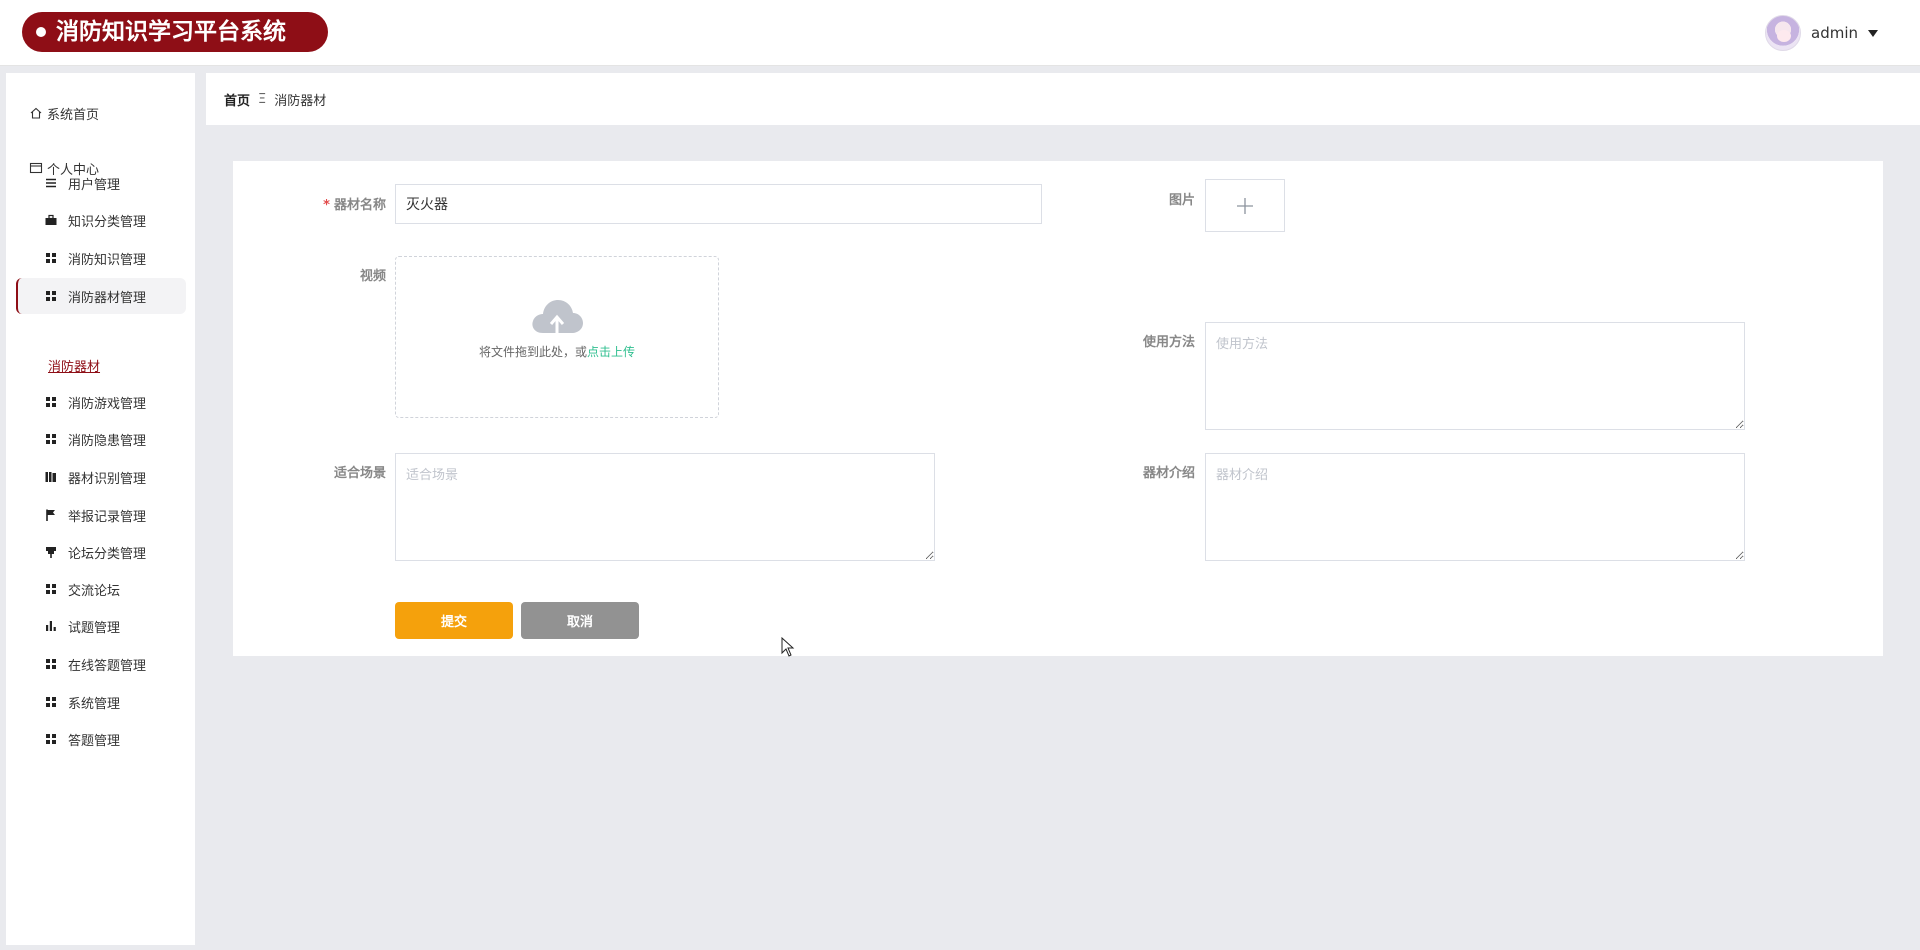  I want to click on breadcrumb-home: 首页, so click(237, 99).